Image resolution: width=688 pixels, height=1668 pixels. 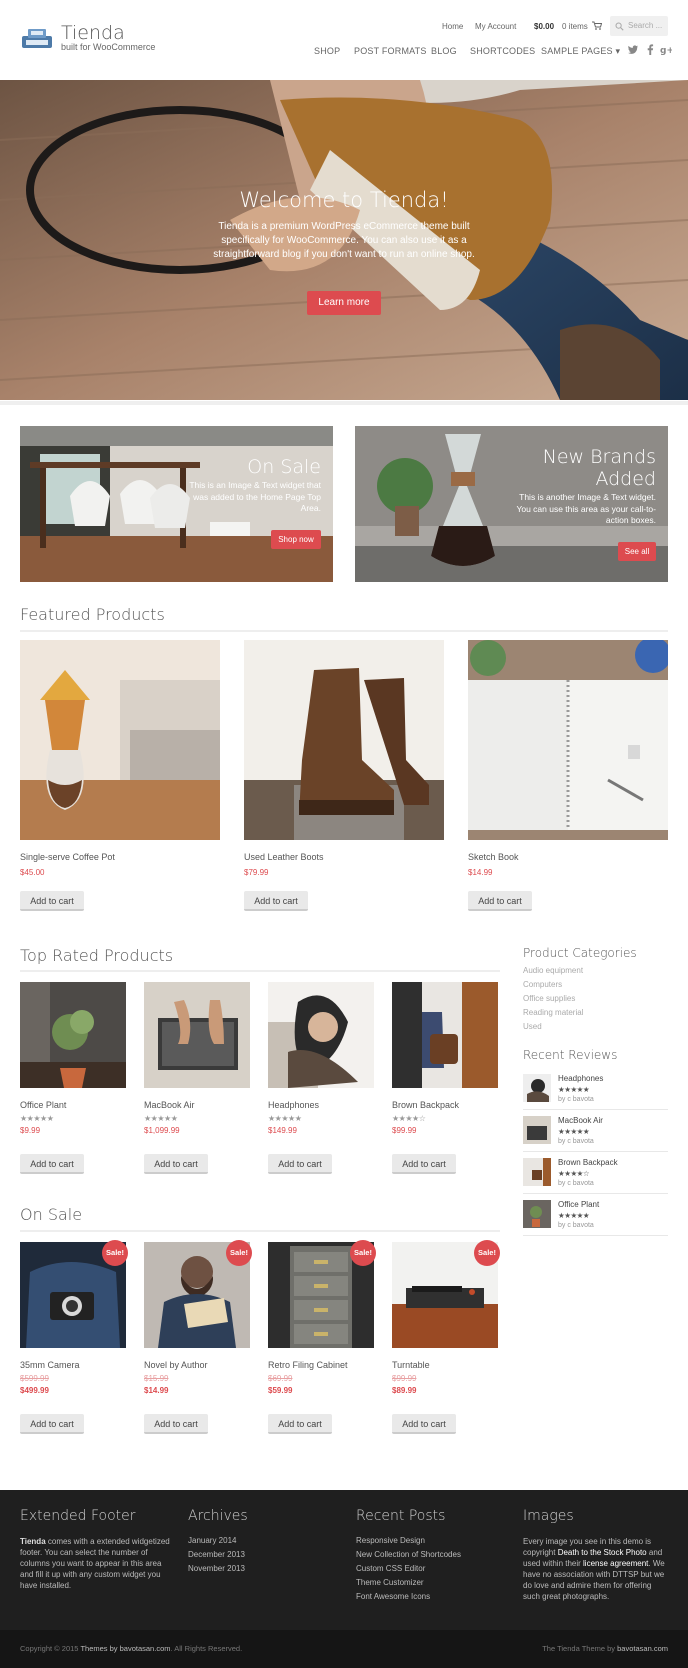 I want to click on recent-post-link: New Collection of Shortcodes, so click(x=408, y=1554).